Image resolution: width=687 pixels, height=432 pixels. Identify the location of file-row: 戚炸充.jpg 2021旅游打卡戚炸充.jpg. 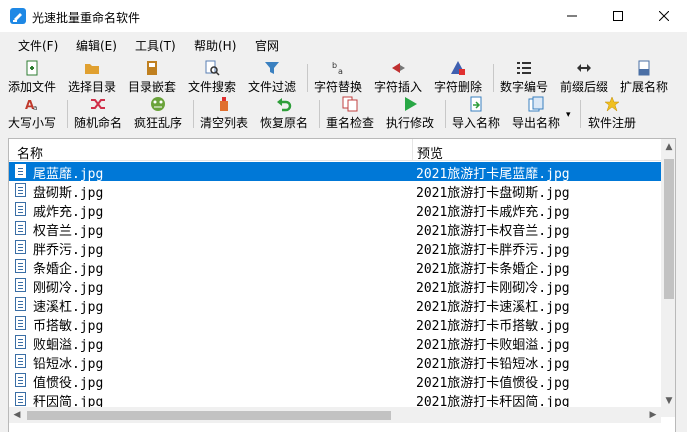
(335, 210).